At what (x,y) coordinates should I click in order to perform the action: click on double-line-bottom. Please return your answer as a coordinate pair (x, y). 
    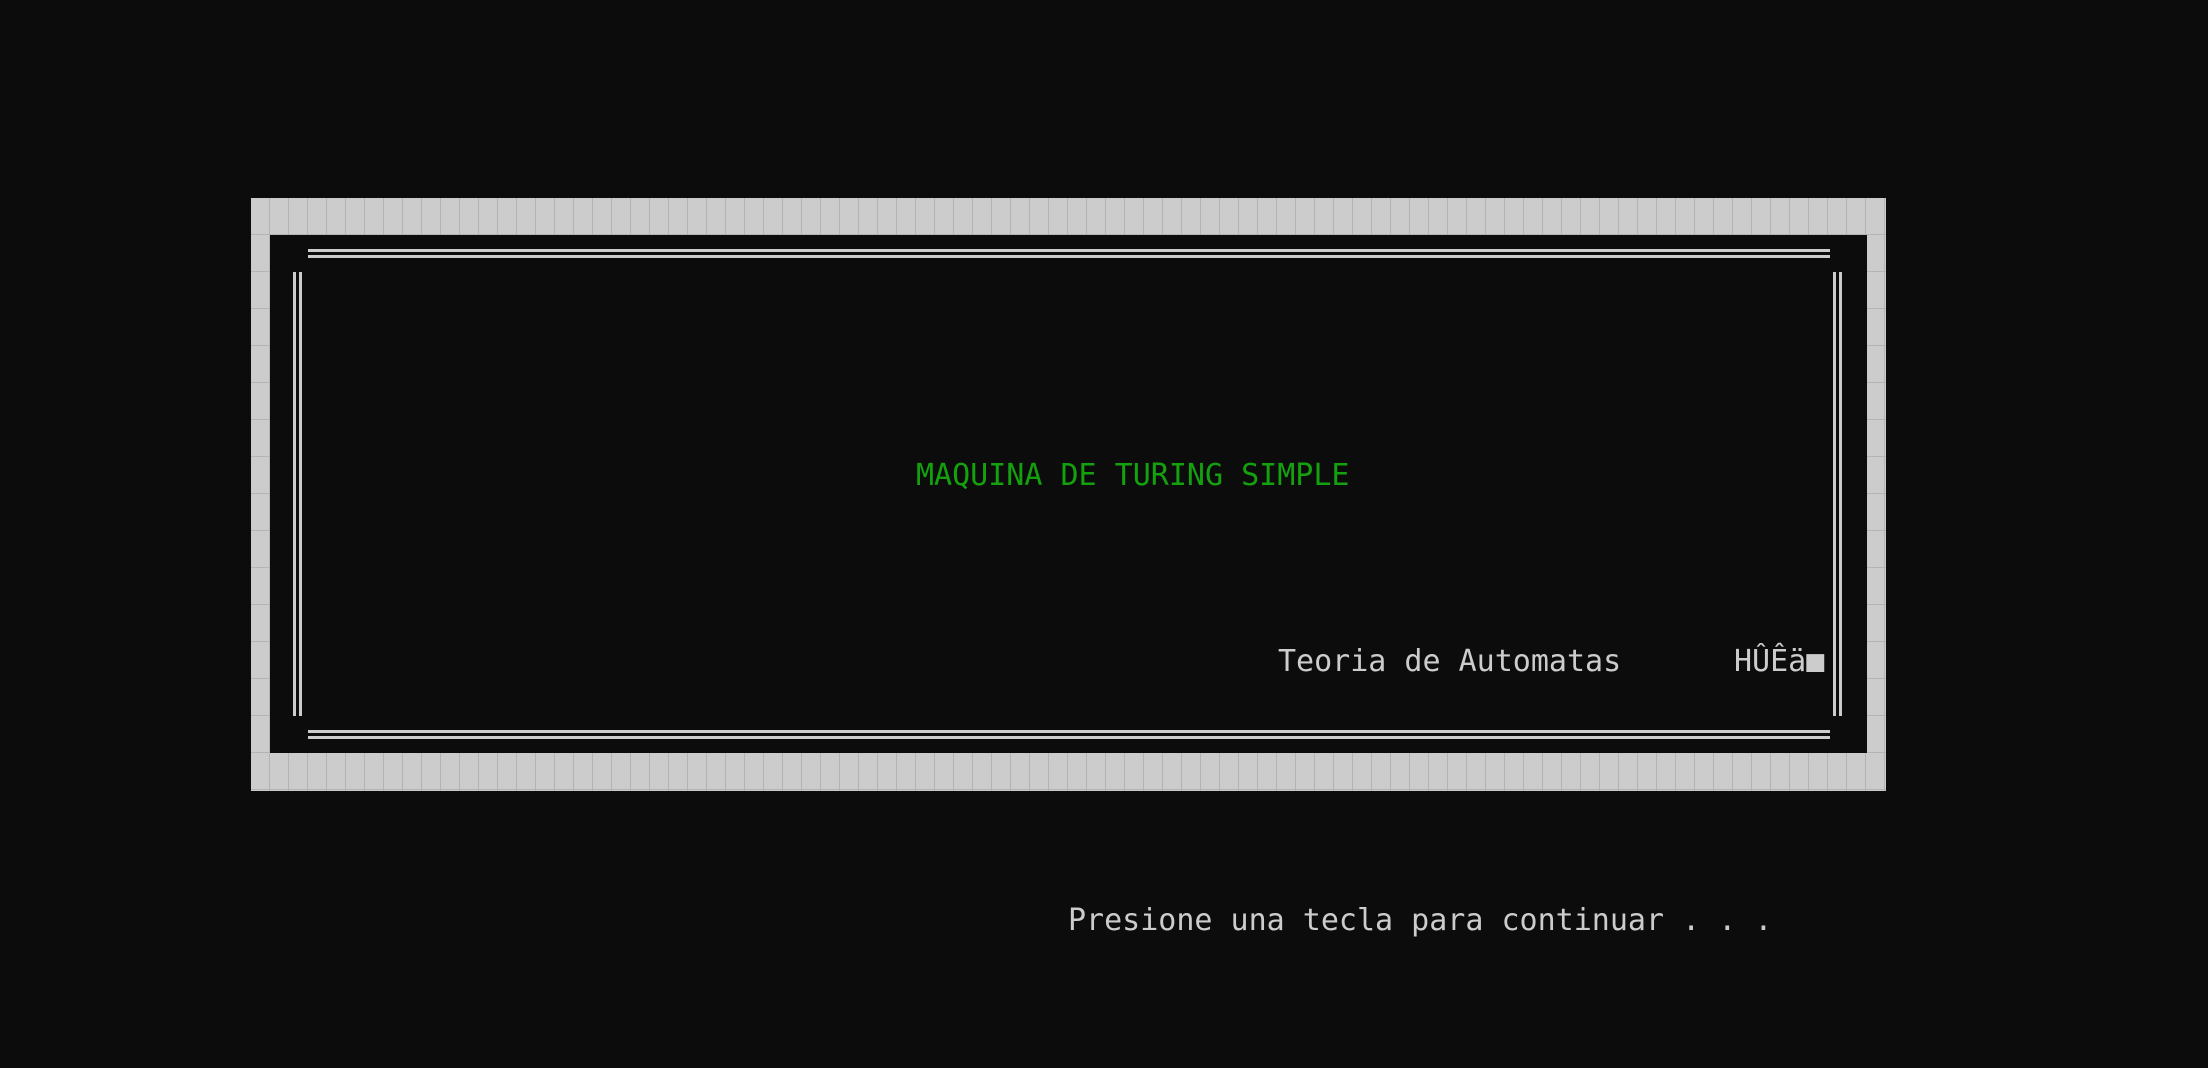
    Looking at the image, I should click on (1069, 734).